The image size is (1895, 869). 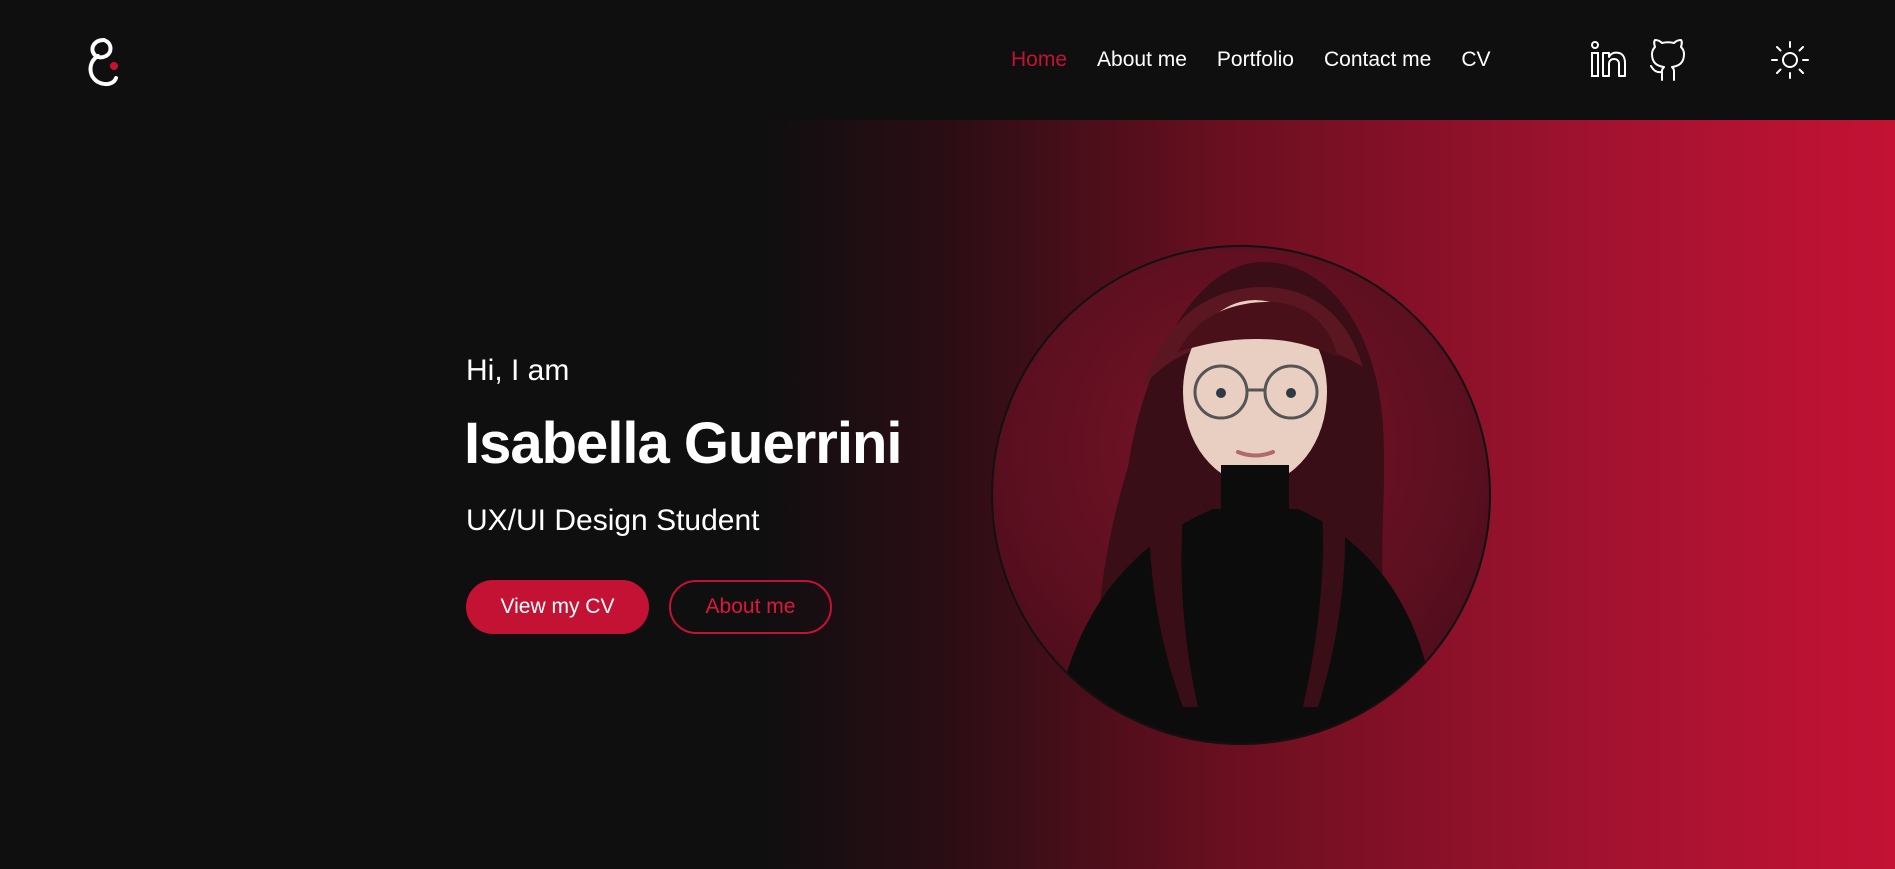 I want to click on about-me-button: About me, so click(x=750, y=607).